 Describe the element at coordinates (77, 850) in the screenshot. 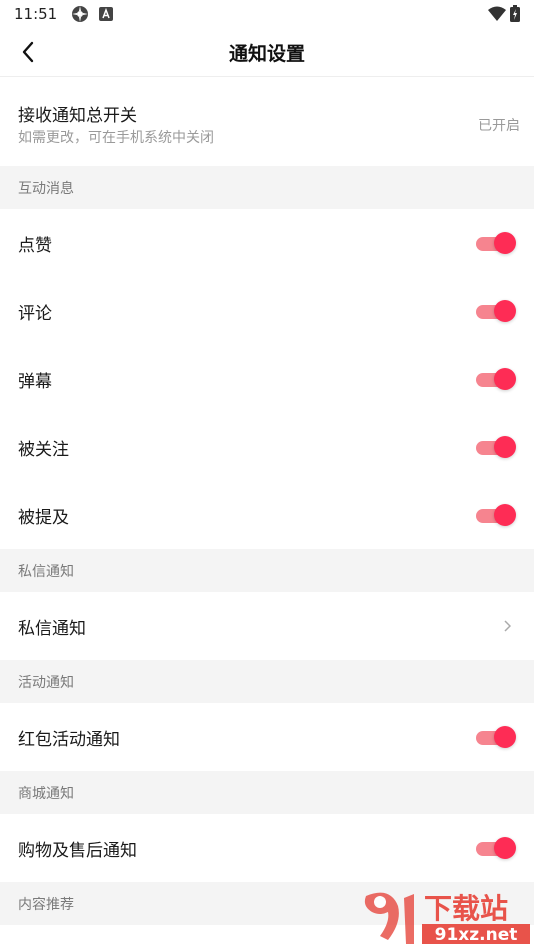

I see `setting-label-shopping: 购物及售后通知` at that location.